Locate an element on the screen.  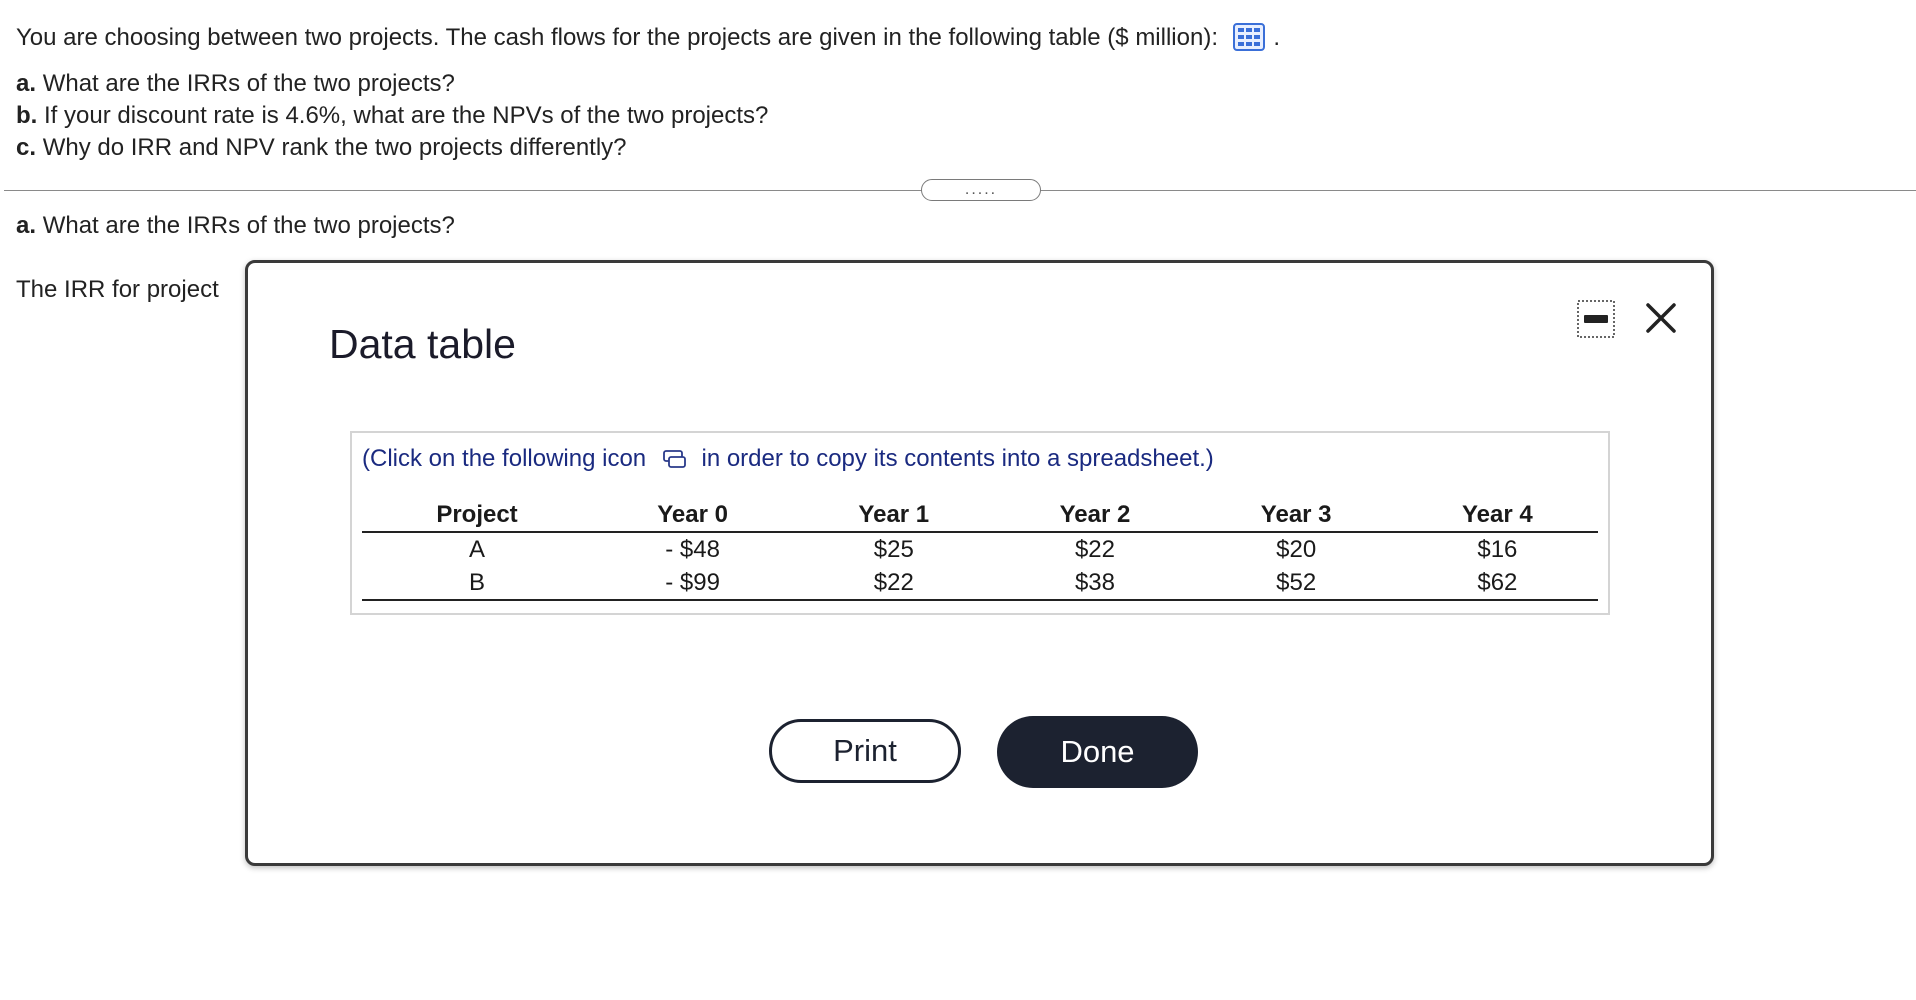
table-cell: - $48 is located at coordinates (692, 549).